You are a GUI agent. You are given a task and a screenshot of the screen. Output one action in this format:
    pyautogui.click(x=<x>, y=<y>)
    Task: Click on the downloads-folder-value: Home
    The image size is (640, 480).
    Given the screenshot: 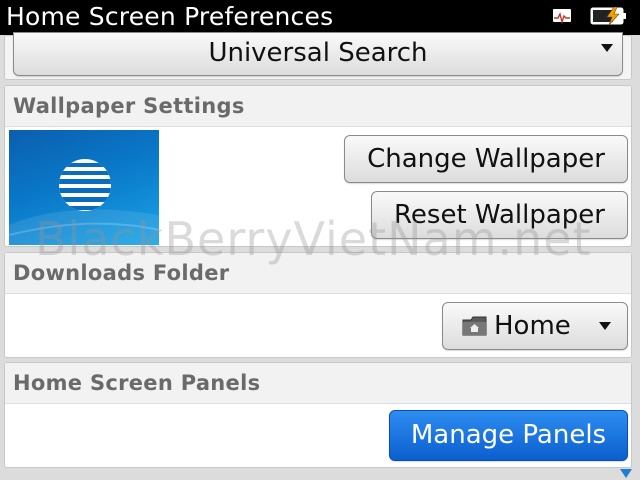 What is the action you would take?
    pyautogui.click(x=532, y=326)
    